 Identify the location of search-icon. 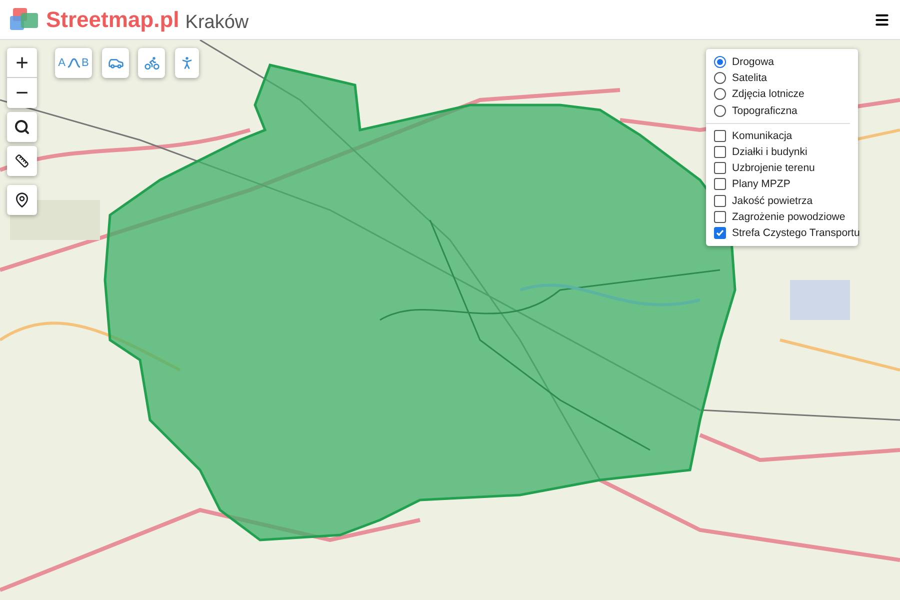
(22, 127).